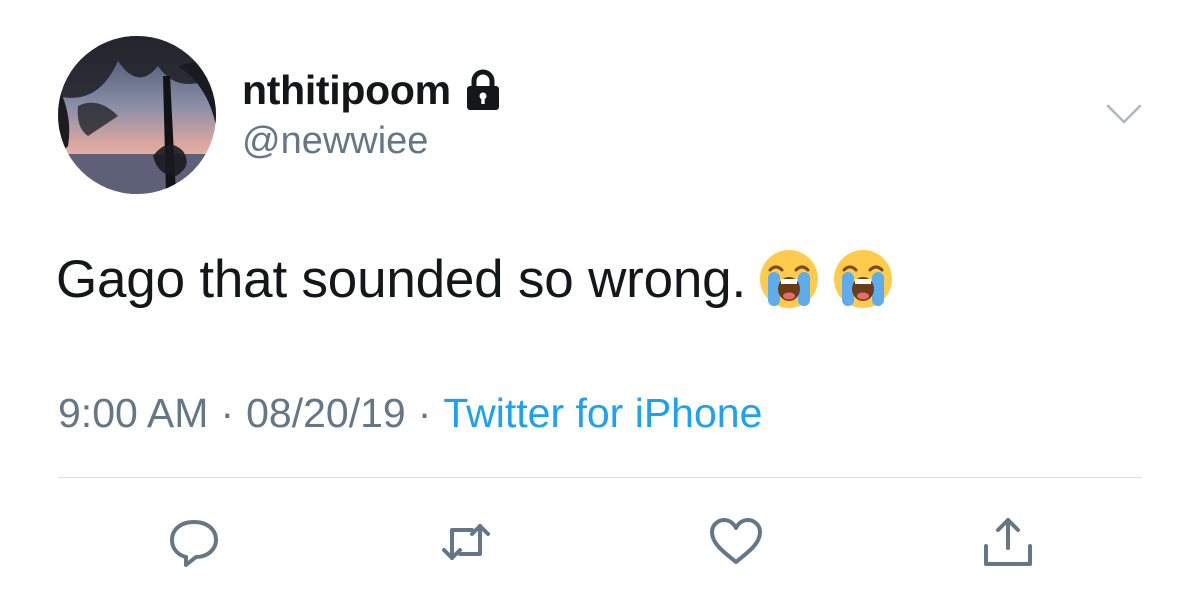 This screenshot has width=1200, height=605. I want to click on display-name: nthitipoom, so click(346, 90).